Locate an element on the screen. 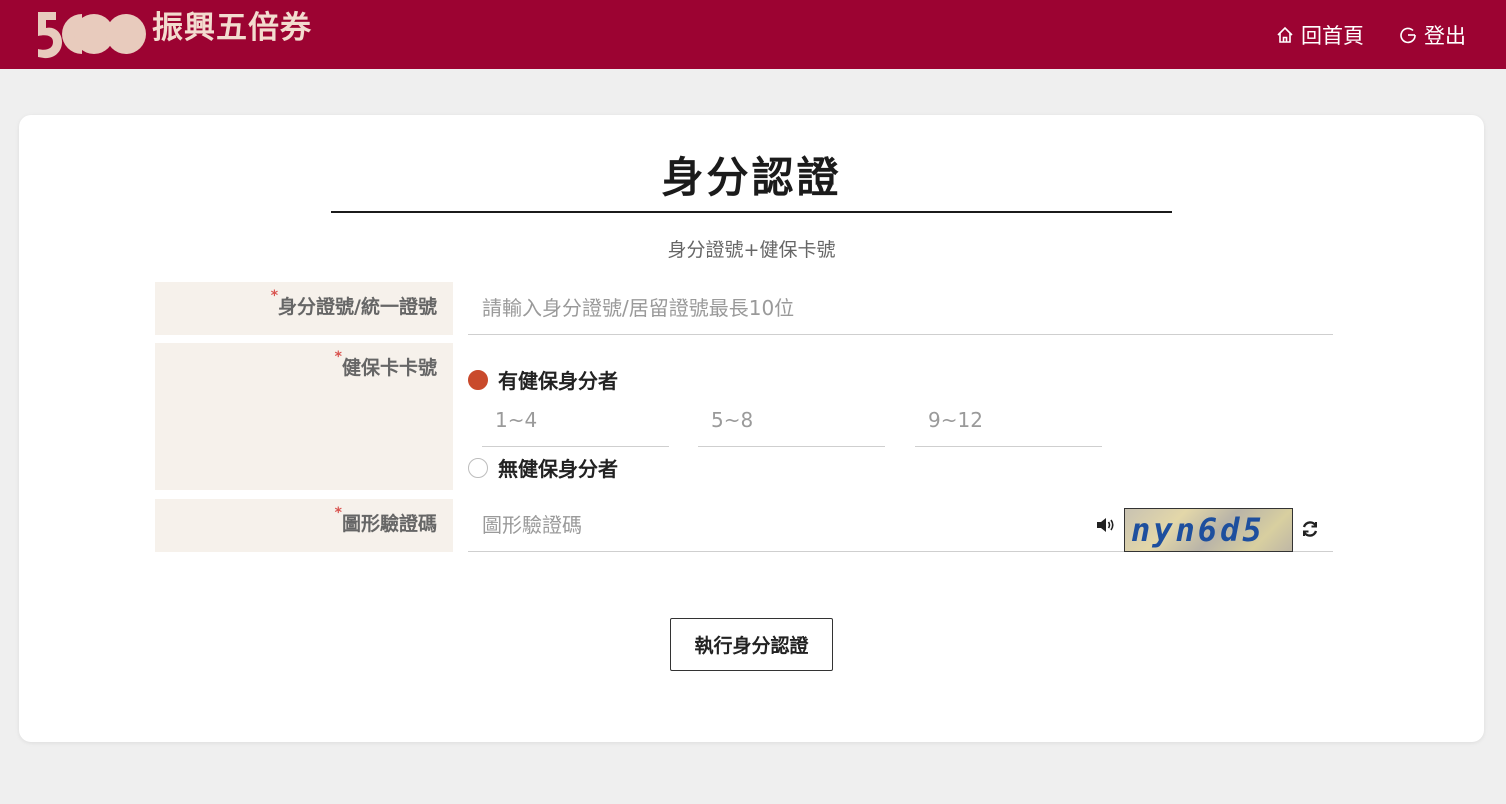  home-link-label: 回首頁 is located at coordinates (1332, 36).